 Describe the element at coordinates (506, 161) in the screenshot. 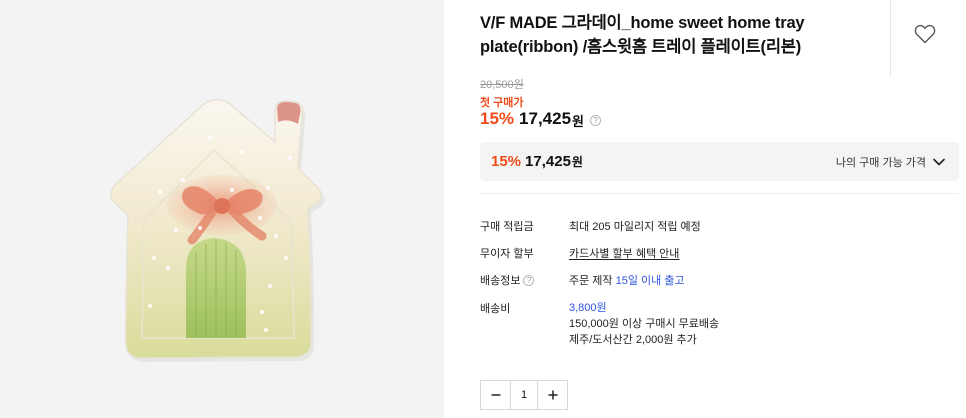

I see `my-discount-percent: 15%` at that location.